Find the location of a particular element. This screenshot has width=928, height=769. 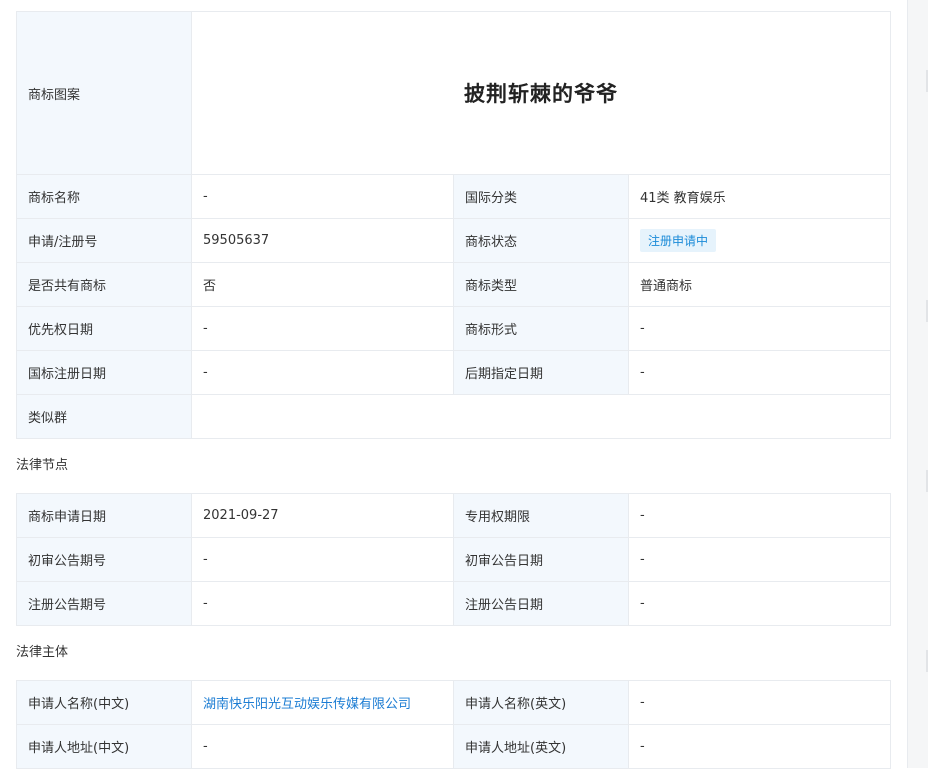

applicant-address-en-value: - is located at coordinates (759, 746).